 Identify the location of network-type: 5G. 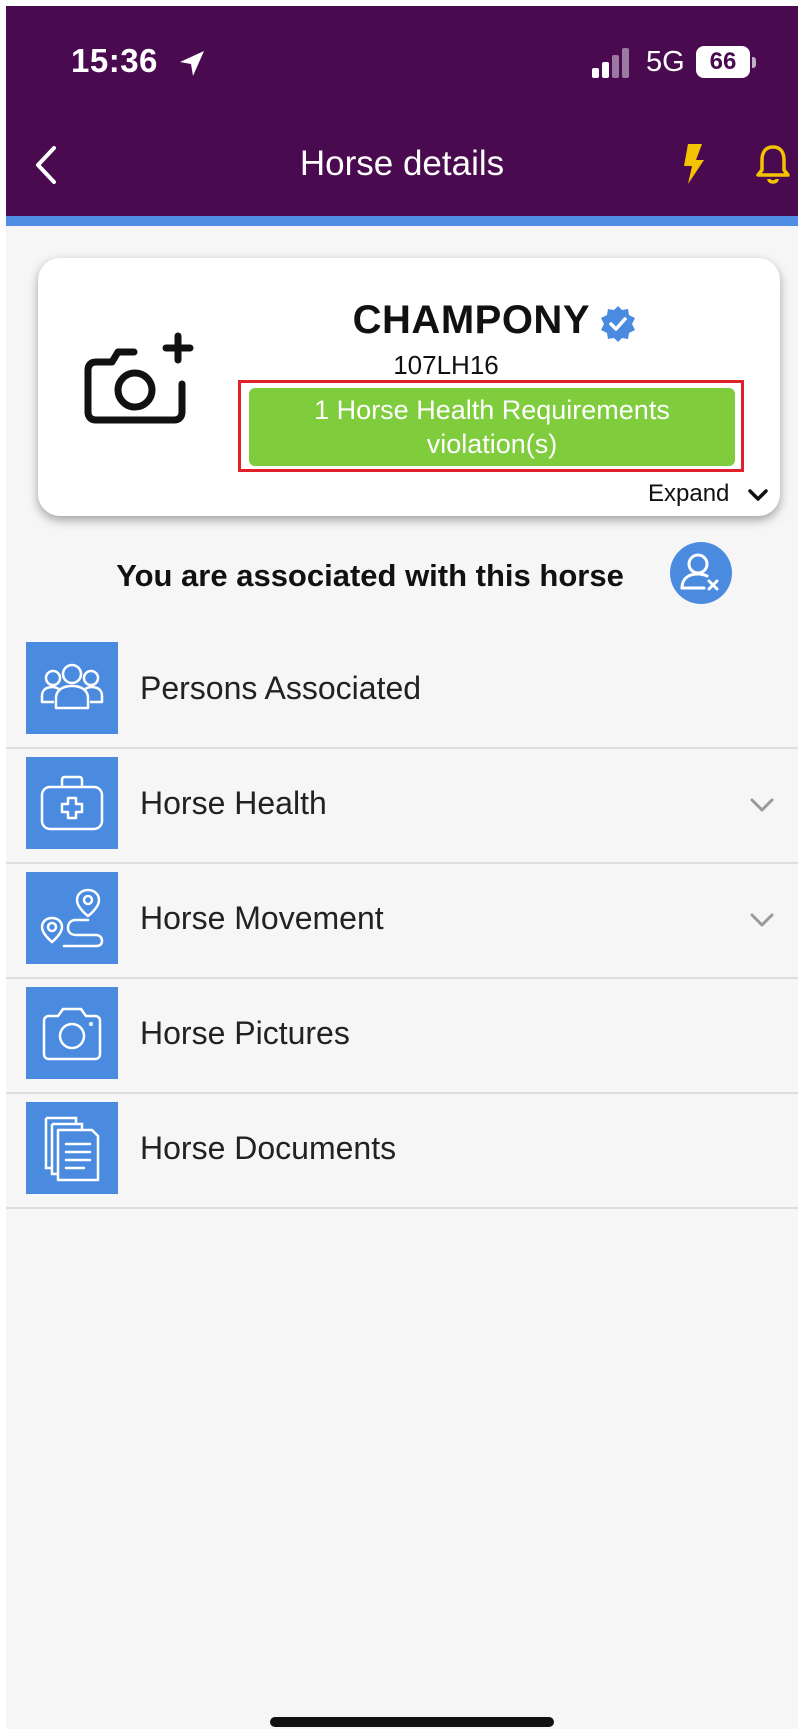
(665, 62).